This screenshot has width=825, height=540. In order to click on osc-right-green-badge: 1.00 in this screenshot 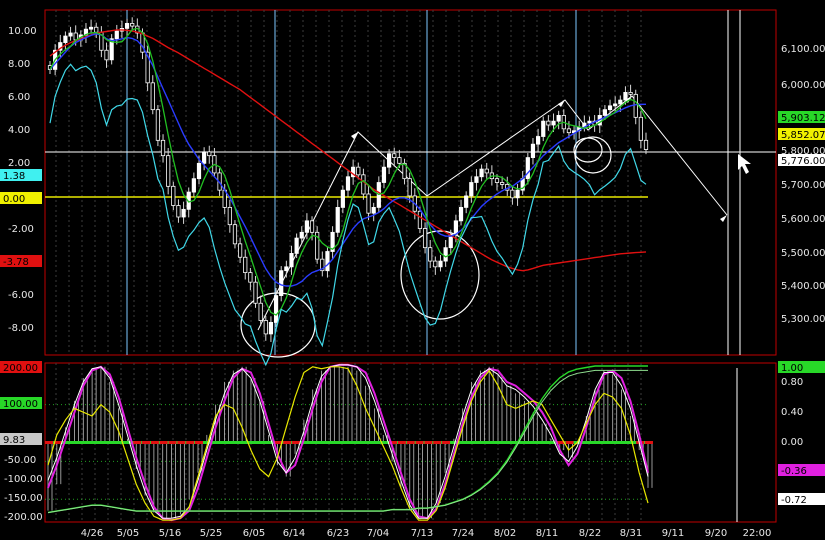, I will do `click(792, 368)`.